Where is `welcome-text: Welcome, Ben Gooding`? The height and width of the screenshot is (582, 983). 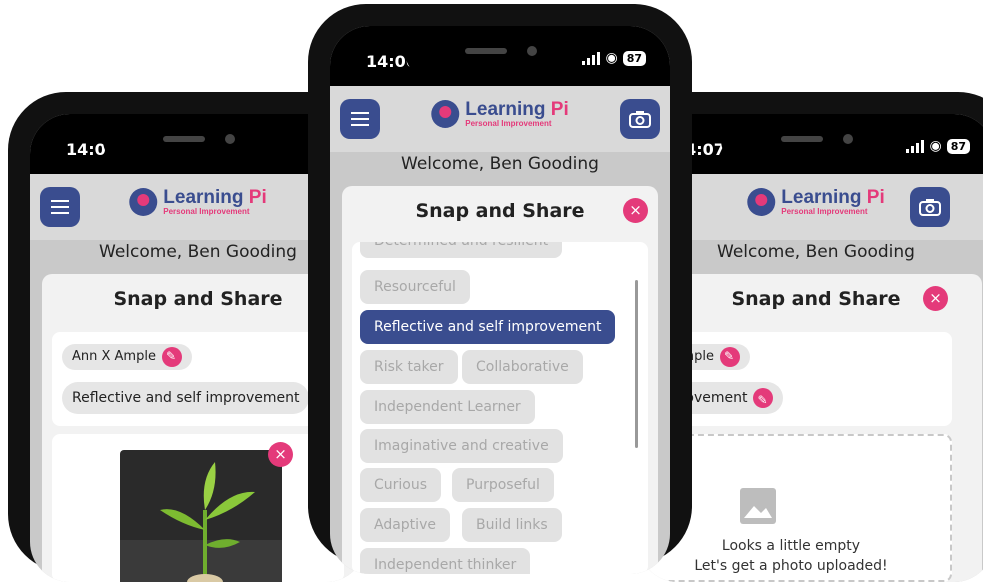 welcome-text: Welcome, Ben Gooding is located at coordinates (500, 164).